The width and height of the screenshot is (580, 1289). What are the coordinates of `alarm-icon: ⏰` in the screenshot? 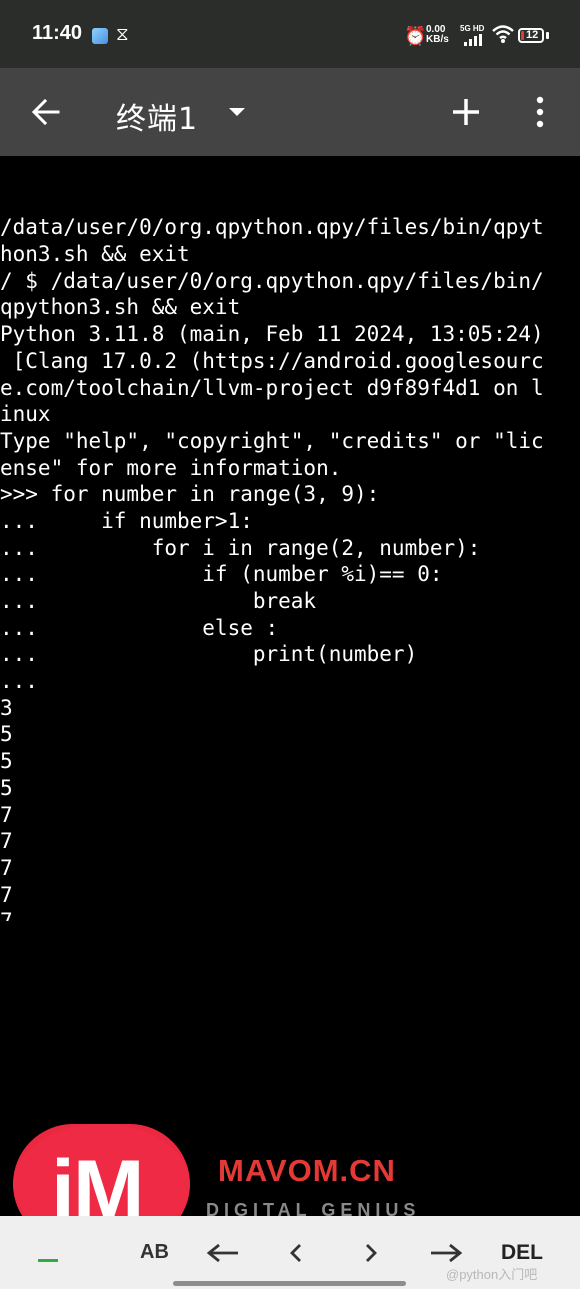 It's located at (415, 36).